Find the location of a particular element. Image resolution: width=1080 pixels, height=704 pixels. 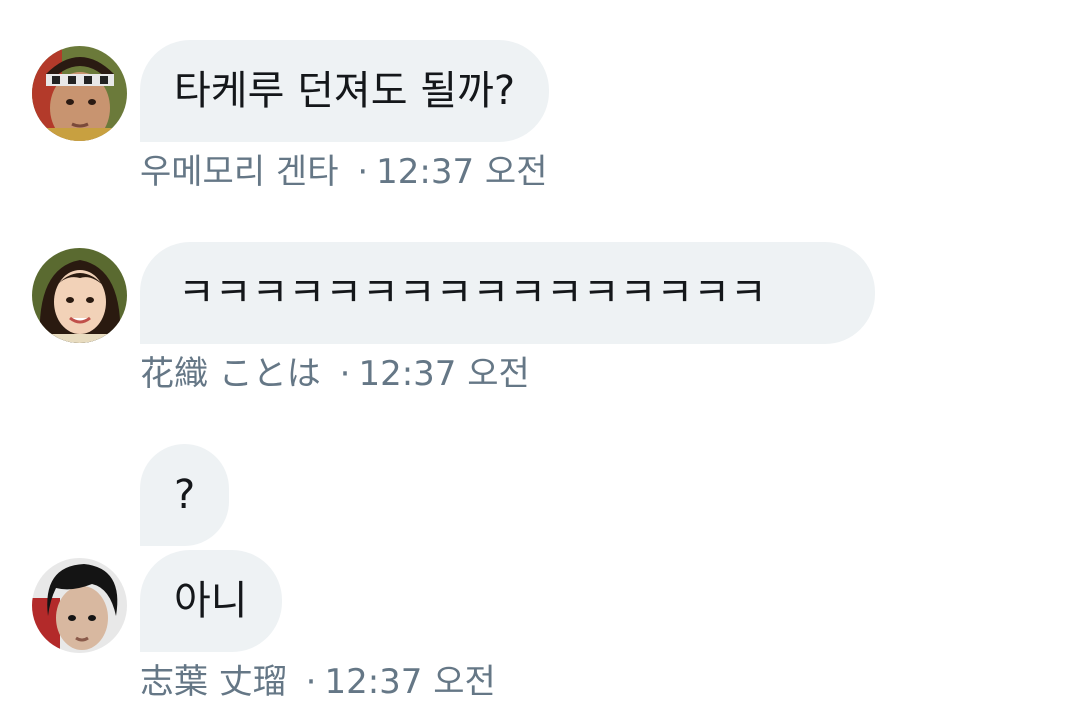

message-meta: 志葉 丈瑠 · 12:37 오전 is located at coordinates (318, 682).